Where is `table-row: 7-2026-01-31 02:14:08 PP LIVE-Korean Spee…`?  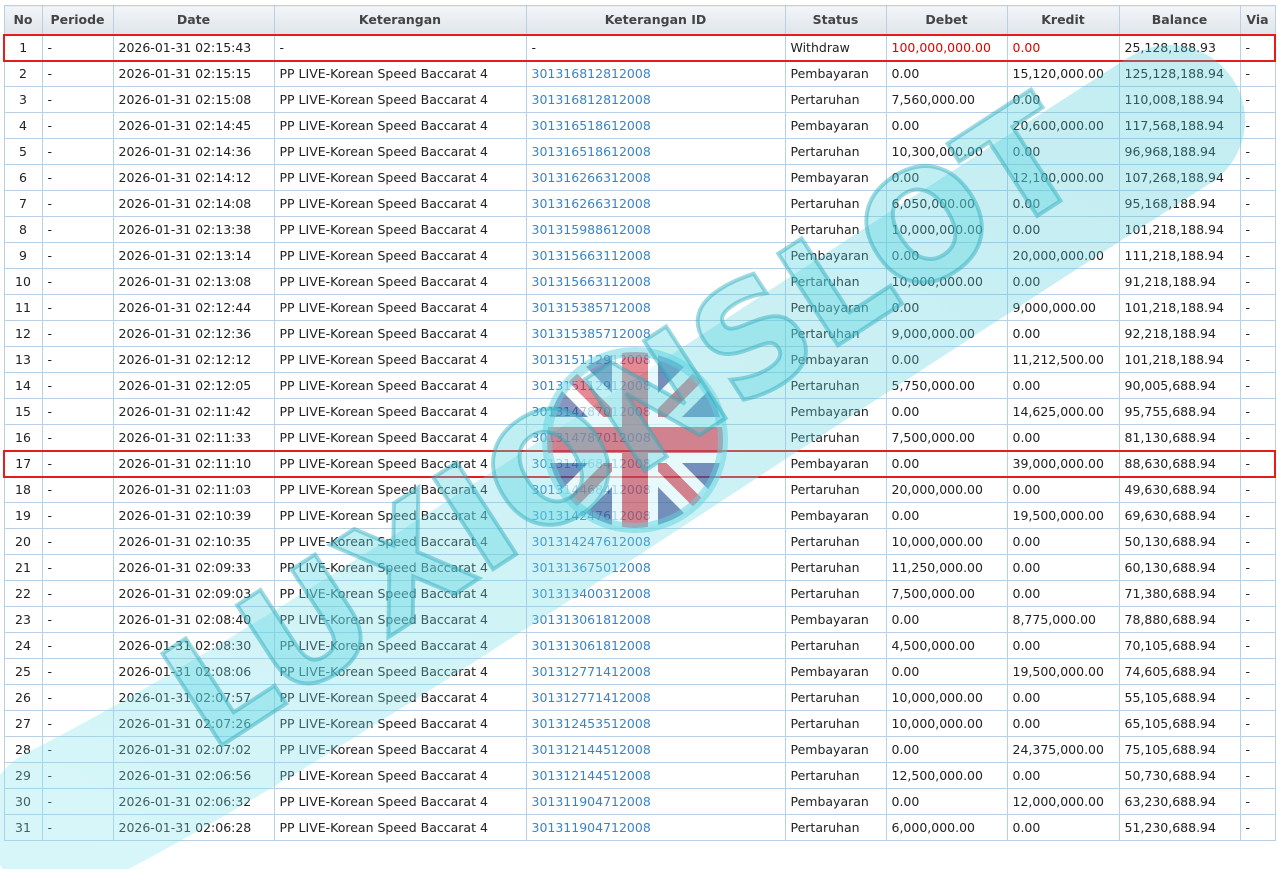 table-row: 7-2026-01-31 02:14:08 PP LIVE-Korean Spee… is located at coordinates (639, 203).